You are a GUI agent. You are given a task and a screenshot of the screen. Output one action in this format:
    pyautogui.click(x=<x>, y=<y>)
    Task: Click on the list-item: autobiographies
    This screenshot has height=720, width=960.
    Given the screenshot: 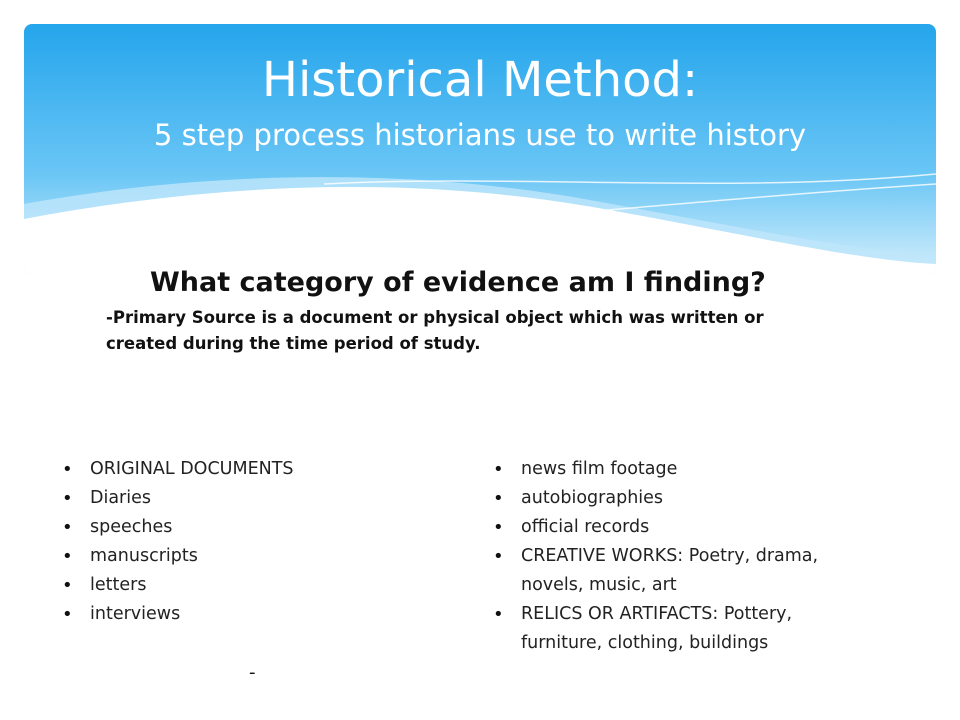 What is the action you would take?
    pyautogui.click(x=663, y=498)
    